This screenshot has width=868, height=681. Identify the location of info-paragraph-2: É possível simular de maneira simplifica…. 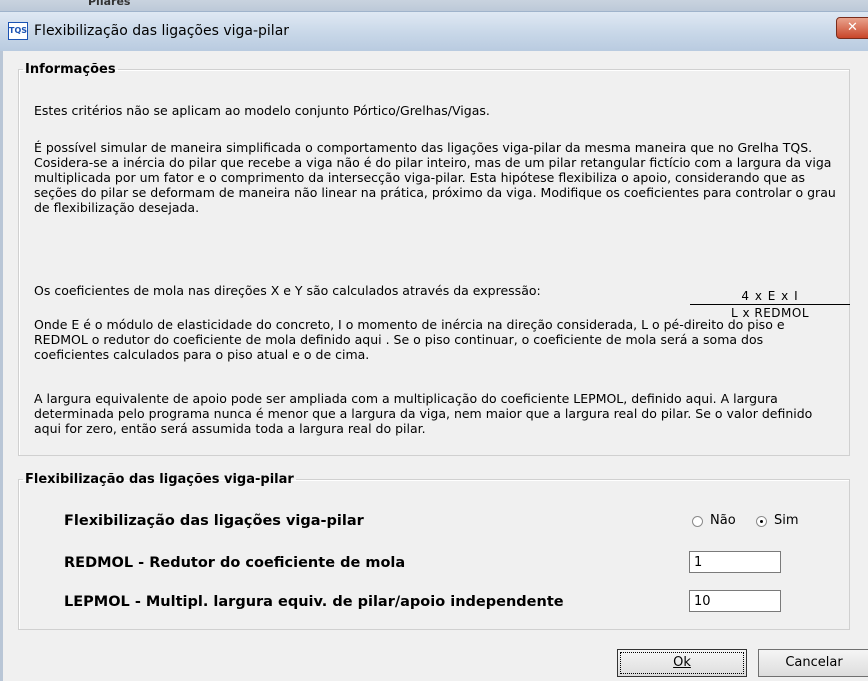
(435, 177).